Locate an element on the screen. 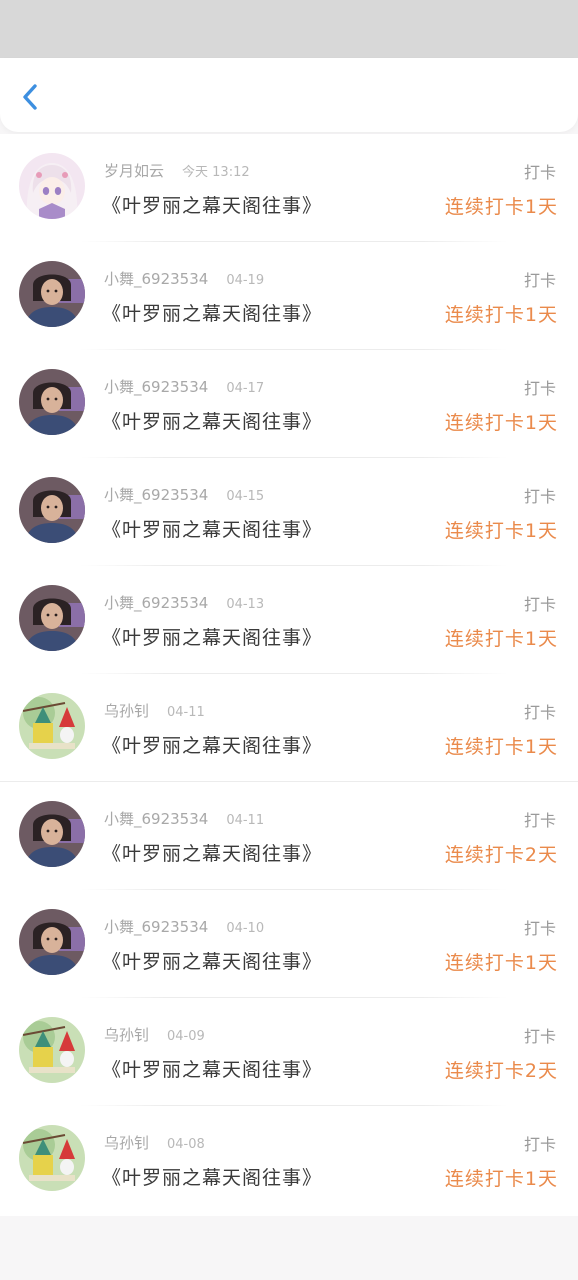 Image resolution: width=578 pixels, height=1280 pixels. entry-meta: 小舞_6923534 04-13 is located at coordinates (184, 602).